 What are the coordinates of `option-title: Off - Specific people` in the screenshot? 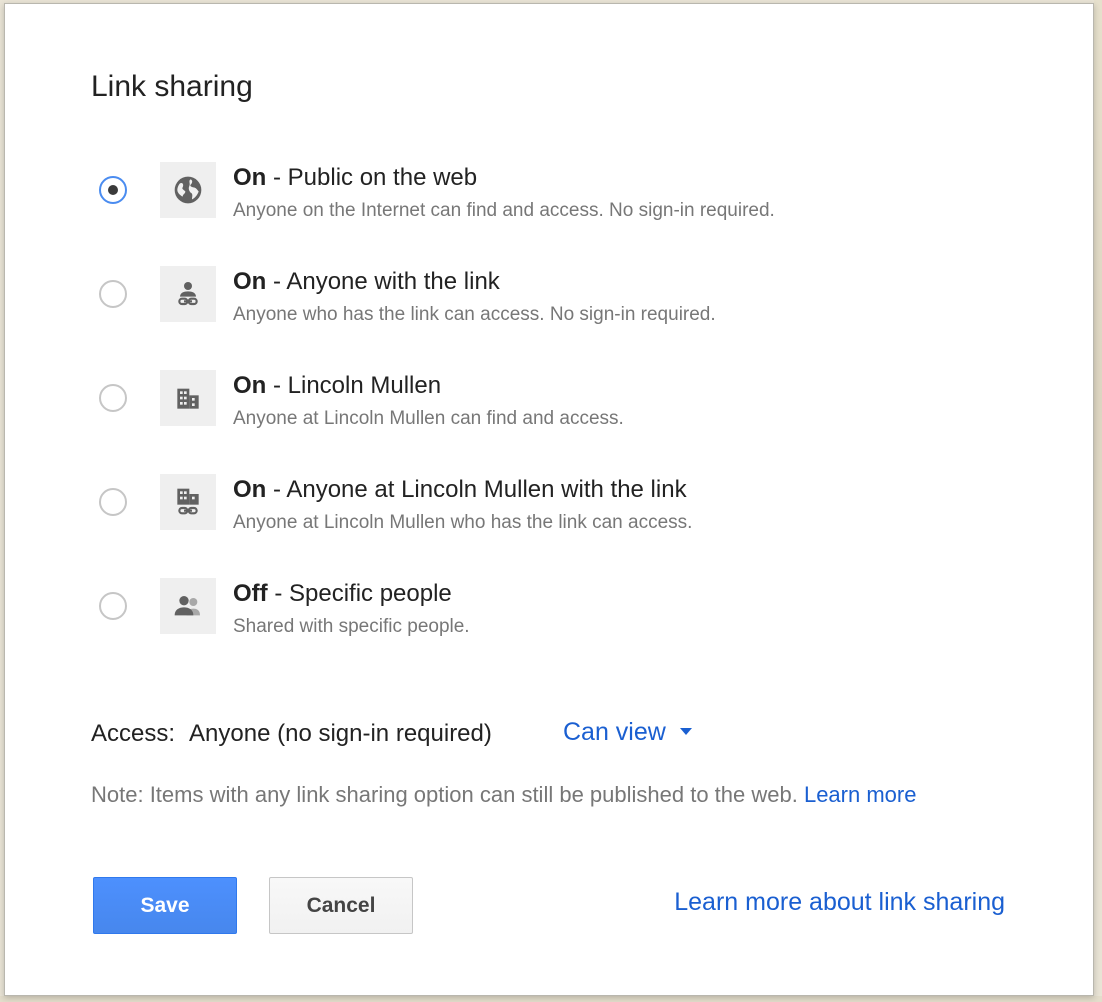 It's located at (342, 594).